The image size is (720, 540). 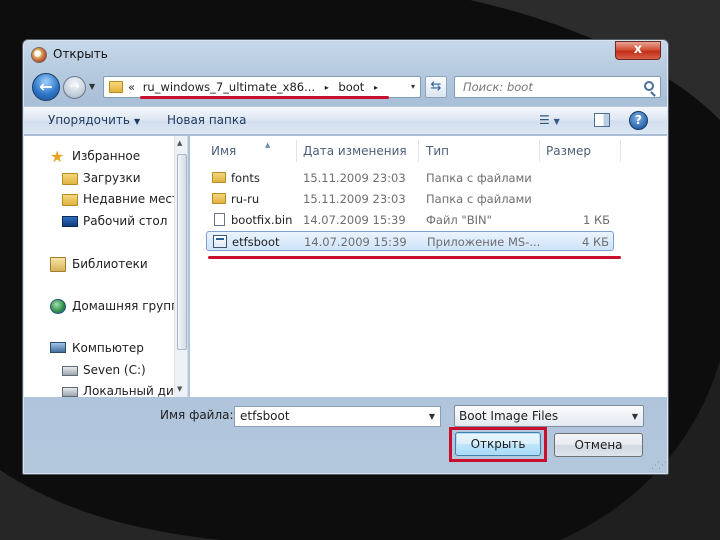 What do you see at coordinates (58, 306) in the screenshot?
I see `homegroup-icon` at bounding box center [58, 306].